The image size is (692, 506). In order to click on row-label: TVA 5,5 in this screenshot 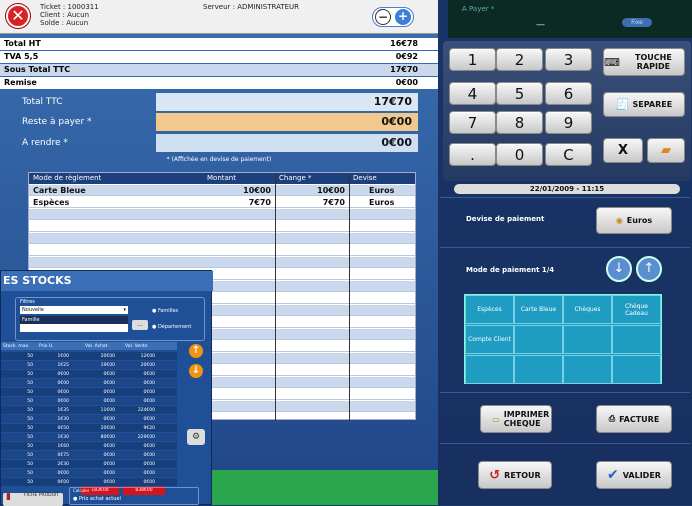, I will do `click(21, 56)`.